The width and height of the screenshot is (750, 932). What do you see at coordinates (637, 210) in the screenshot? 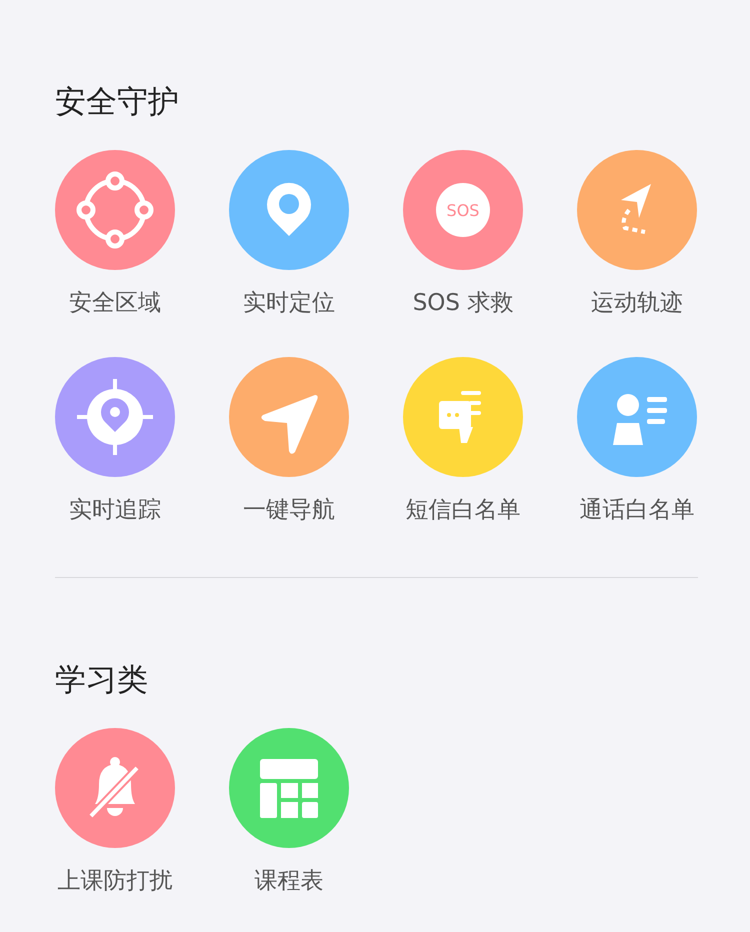
I see `track-app-icon` at bounding box center [637, 210].